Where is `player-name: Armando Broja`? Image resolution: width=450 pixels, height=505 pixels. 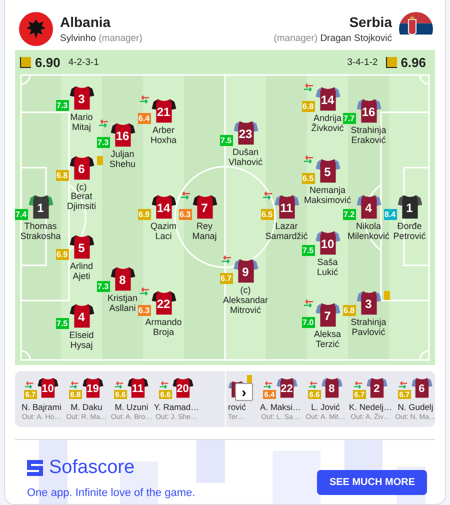
player-name: Armando Broja is located at coordinates (163, 328).